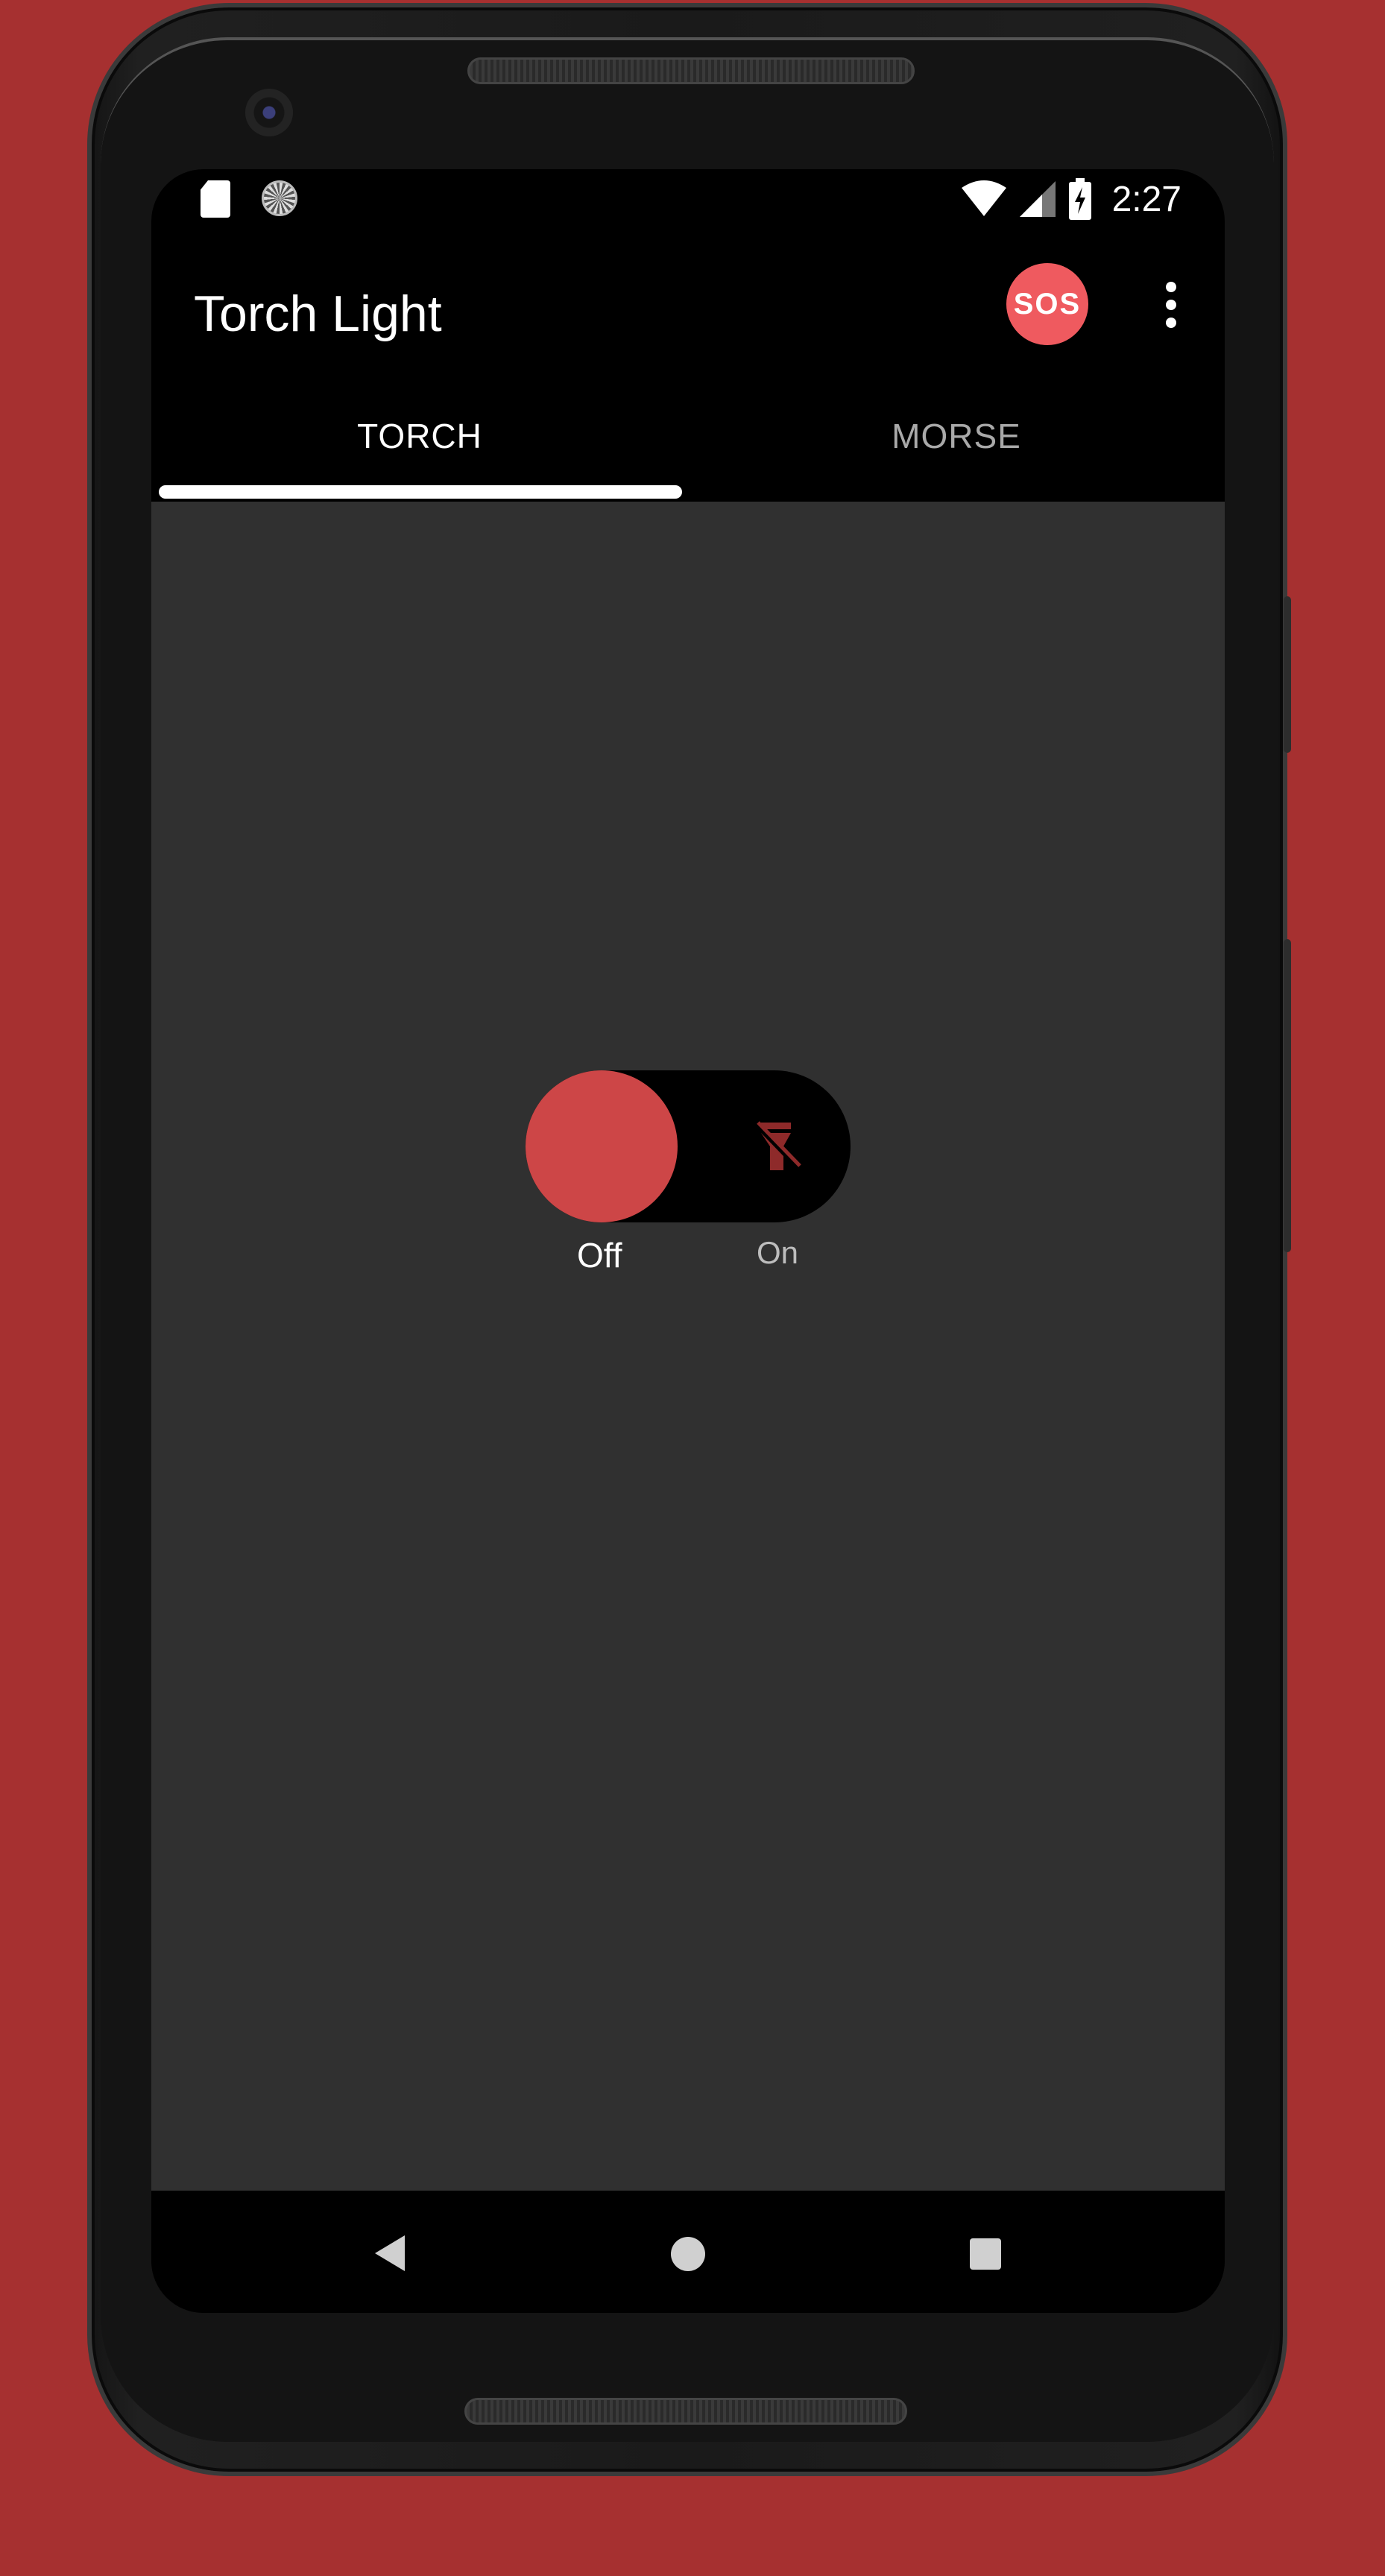  What do you see at coordinates (688, 310) in the screenshot?
I see `app-bar: Torch Light SOS` at bounding box center [688, 310].